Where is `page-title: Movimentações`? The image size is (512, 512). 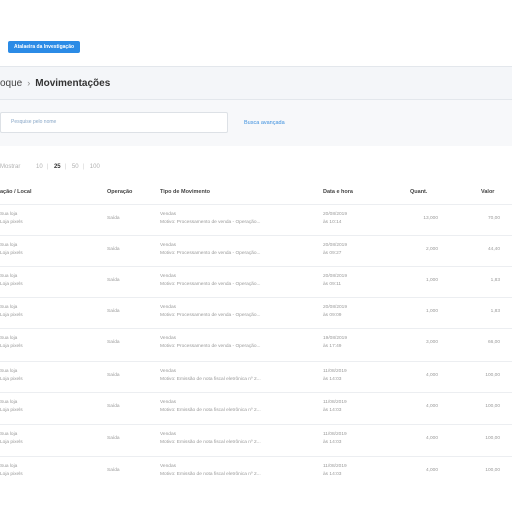
page-title: Movimentações is located at coordinates (73, 83).